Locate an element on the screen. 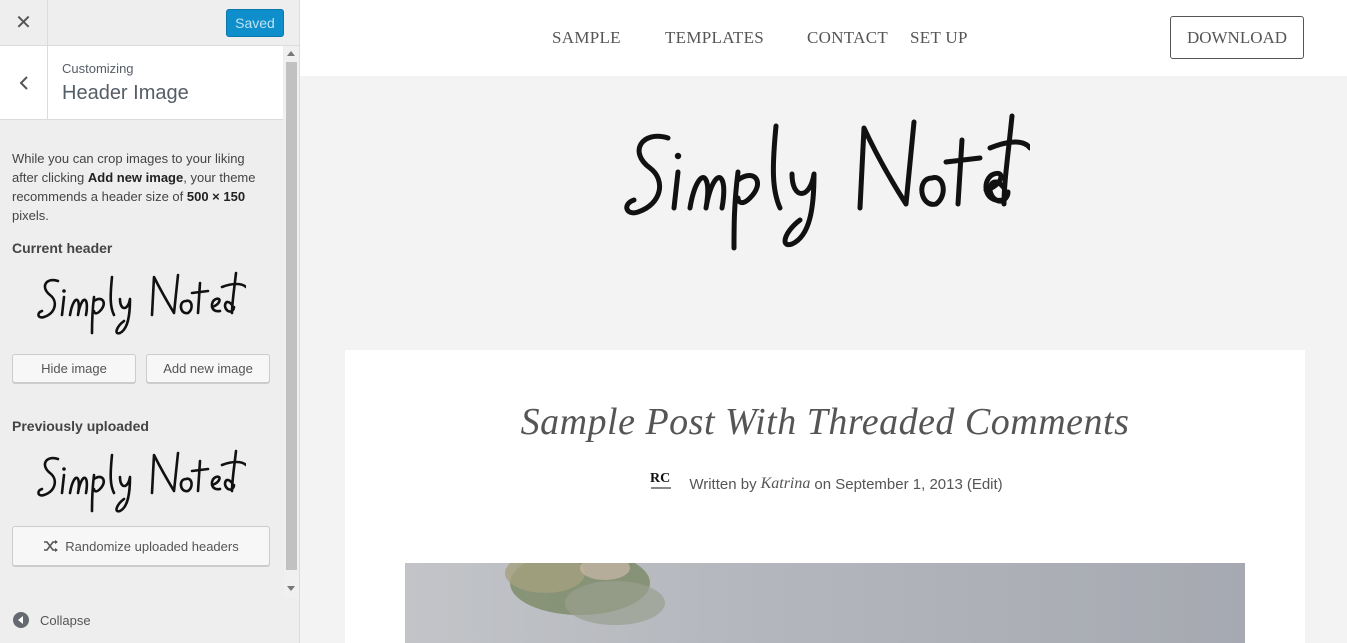  nav-item-set-up: SET UP is located at coordinates (939, 38).